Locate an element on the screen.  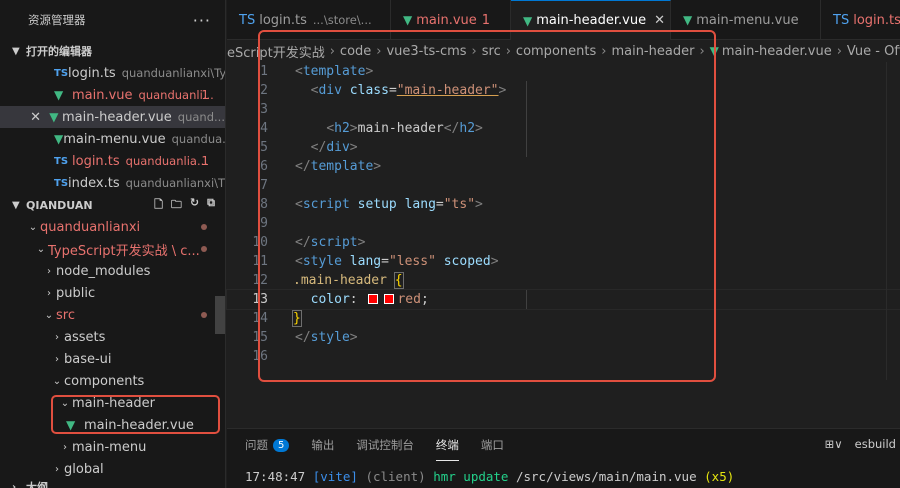
tab-debug-console: 调试控制台 is located at coordinates (385, 445).